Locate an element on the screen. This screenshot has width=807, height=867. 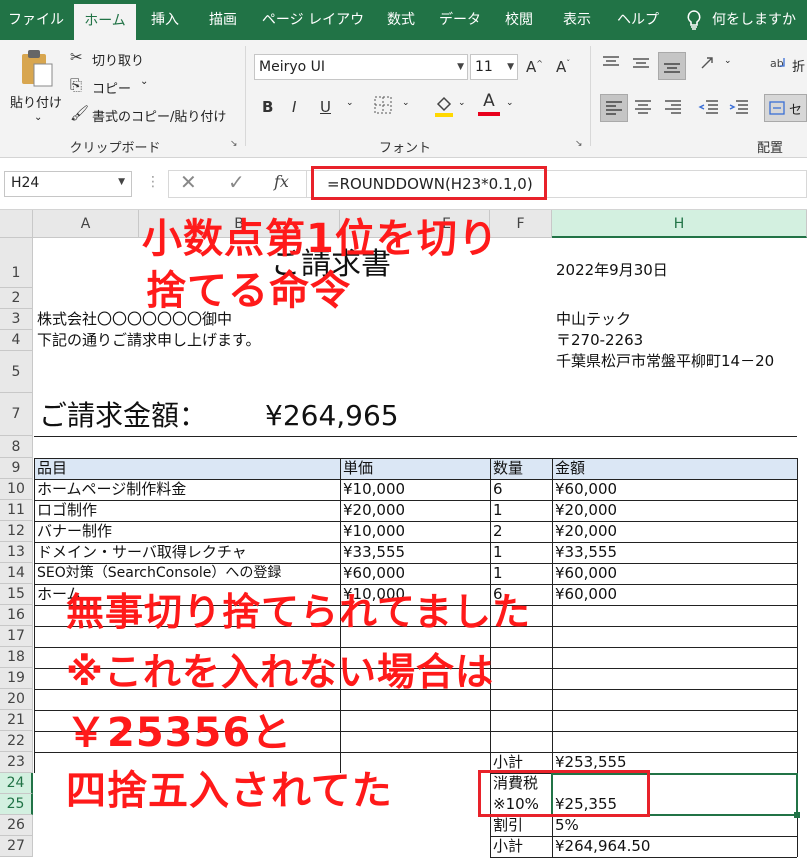
row-header: 3 is located at coordinates (16, 319).